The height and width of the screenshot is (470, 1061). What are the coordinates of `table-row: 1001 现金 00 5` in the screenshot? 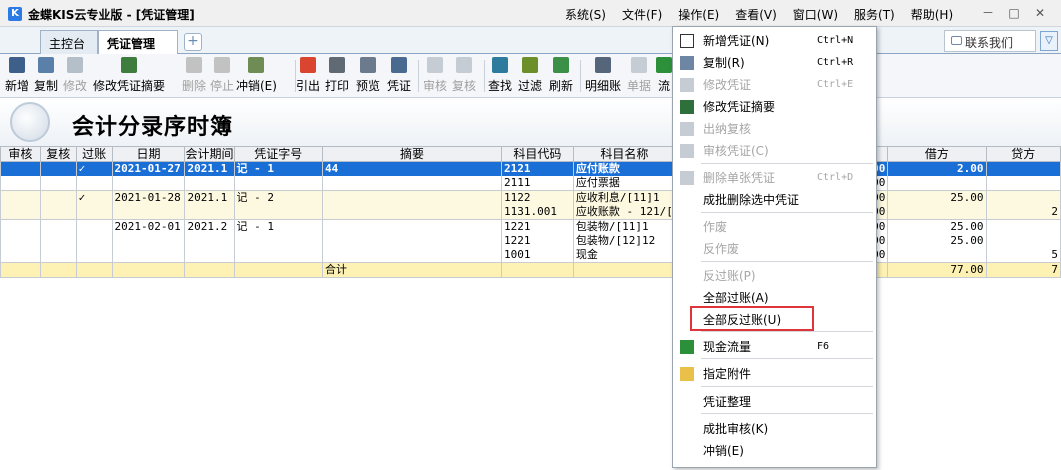 It's located at (530, 255).